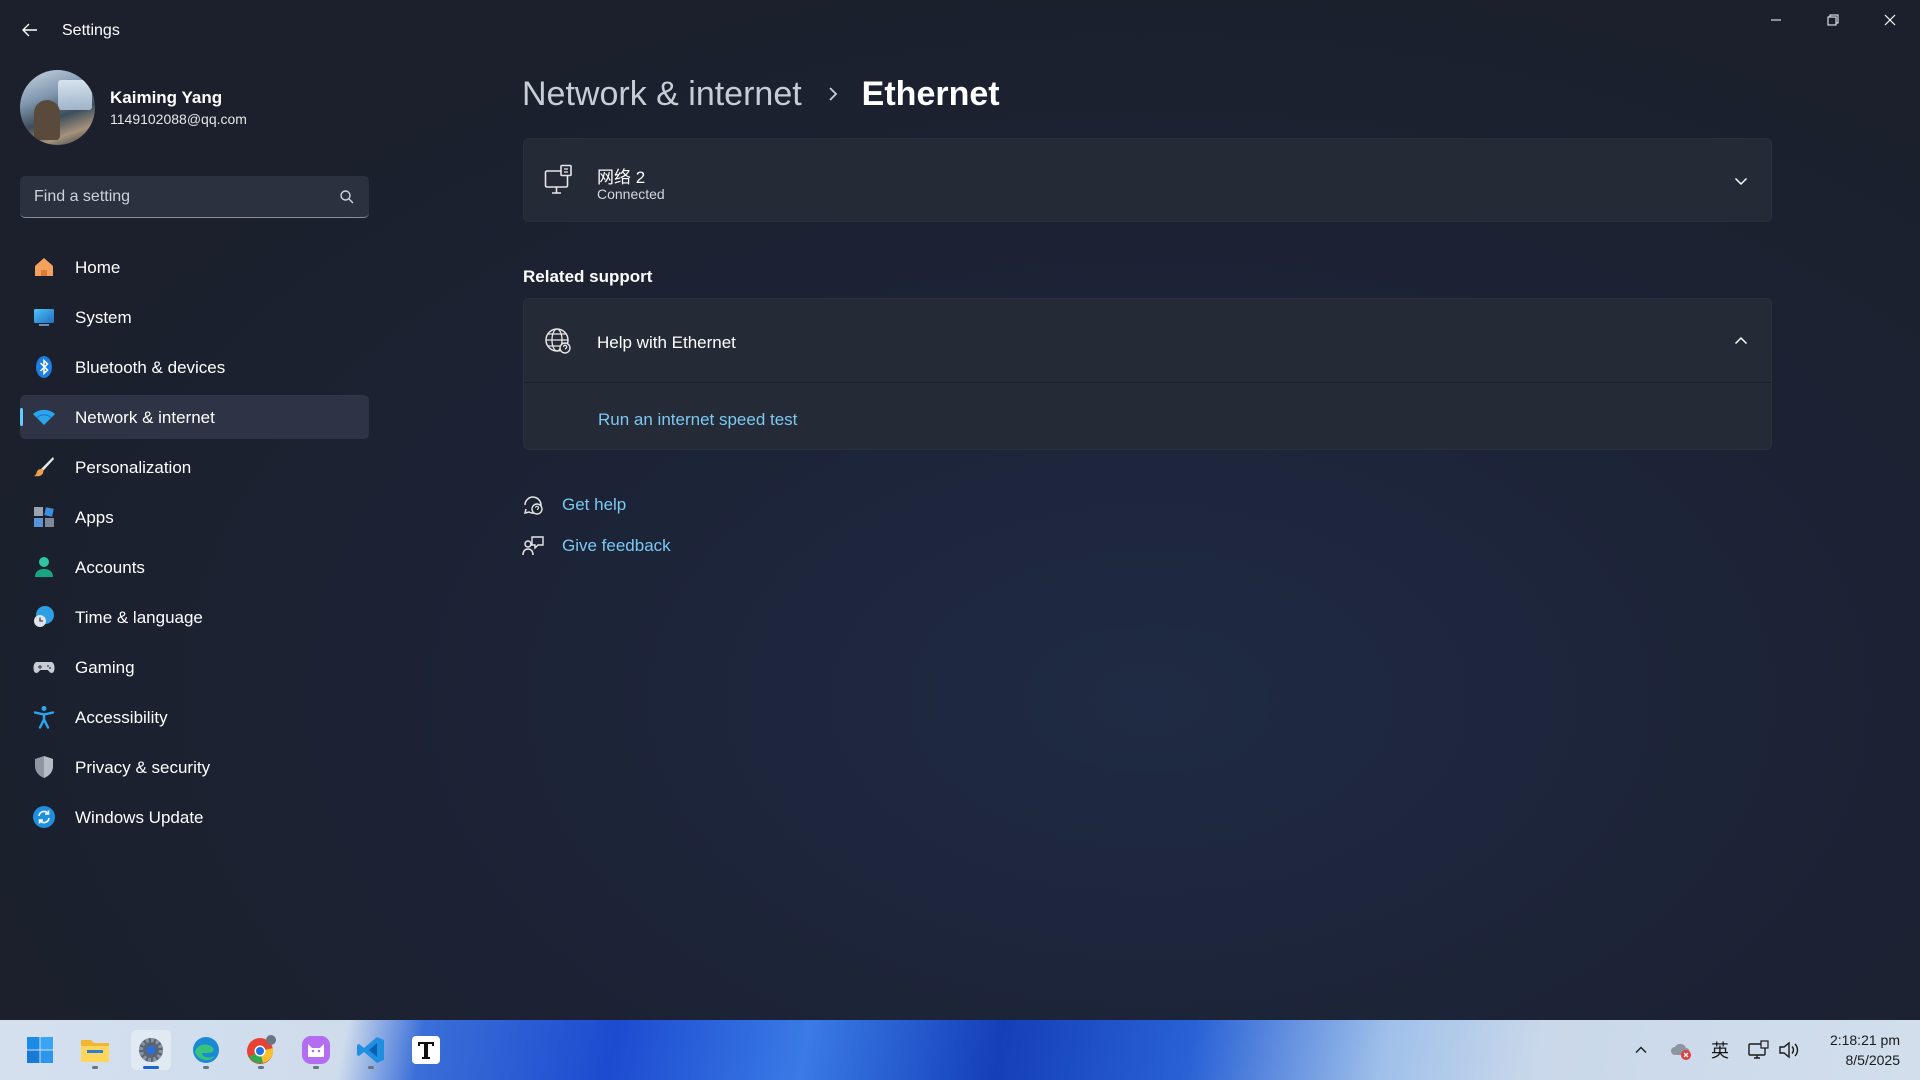  I want to click on sidebar-item-label: System, so click(103, 317).